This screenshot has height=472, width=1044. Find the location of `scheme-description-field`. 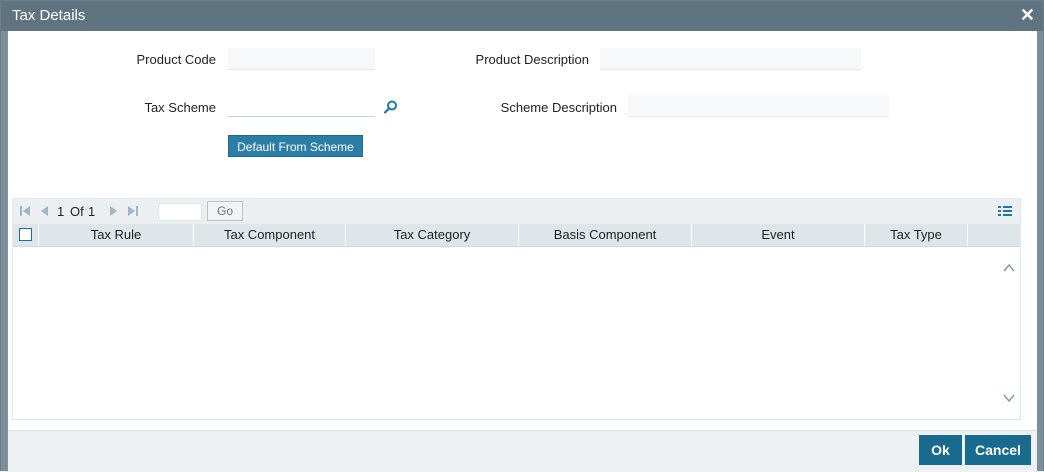

scheme-description-field is located at coordinates (758, 106).